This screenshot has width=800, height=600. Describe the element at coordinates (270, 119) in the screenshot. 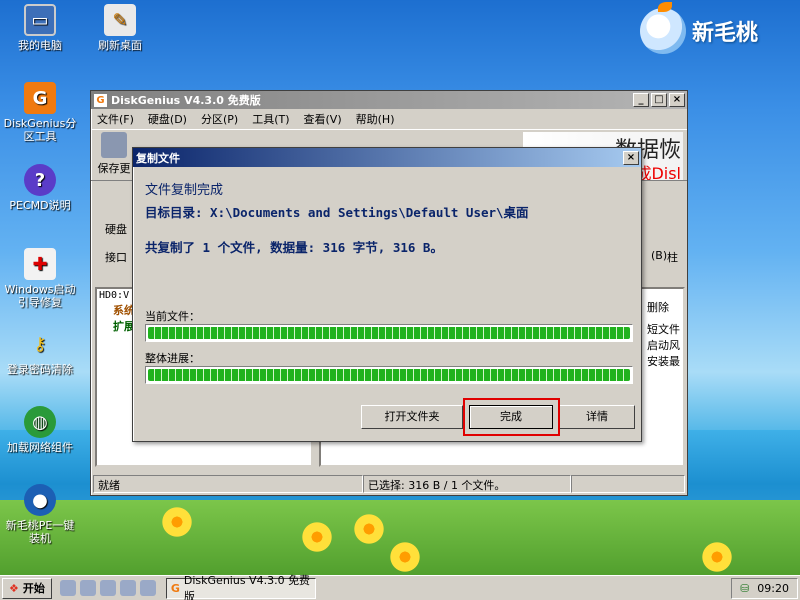

I see `menu-tools: 工具(T)` at that location.